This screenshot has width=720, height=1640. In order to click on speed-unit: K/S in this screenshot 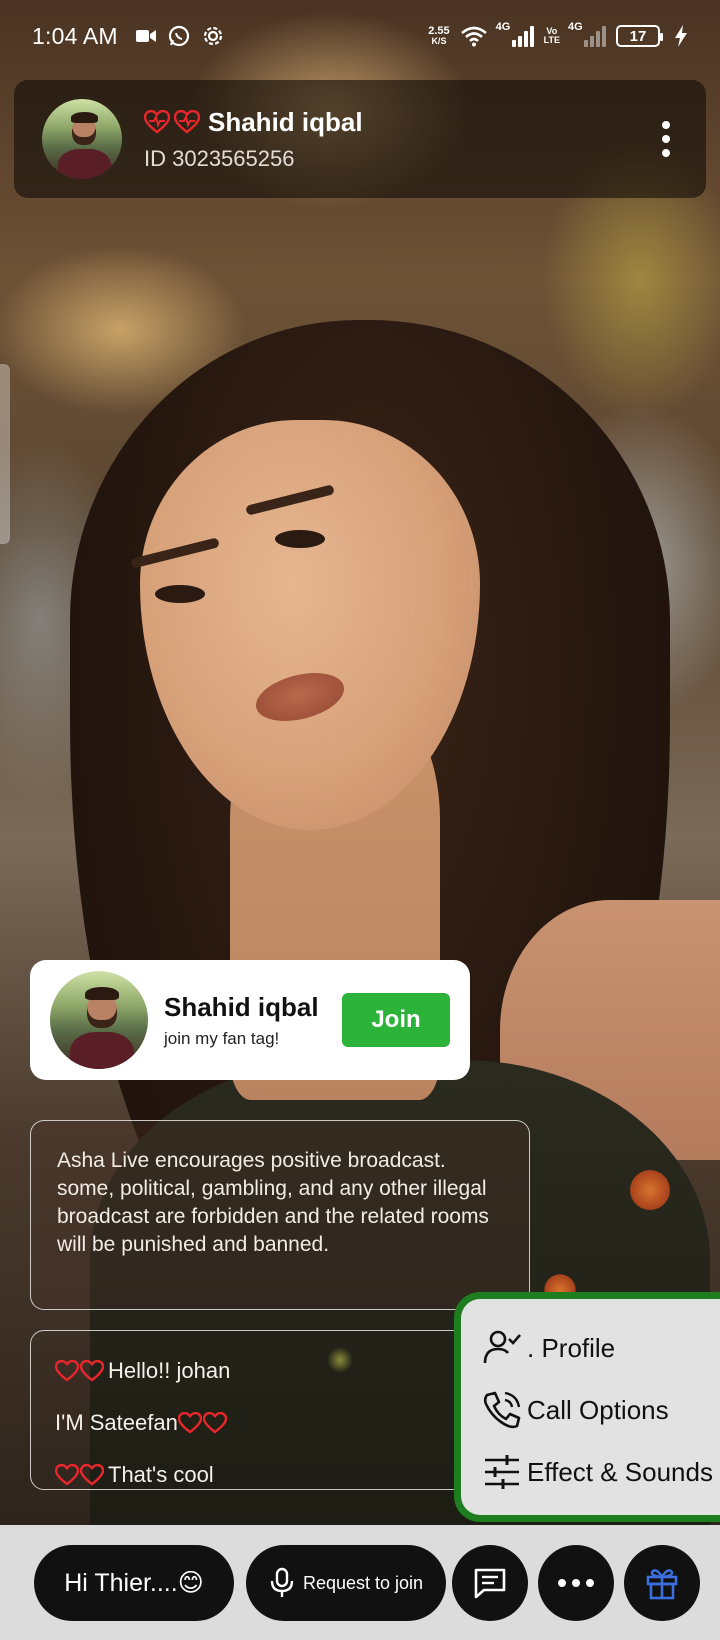, I will do `click(439, 41)`.